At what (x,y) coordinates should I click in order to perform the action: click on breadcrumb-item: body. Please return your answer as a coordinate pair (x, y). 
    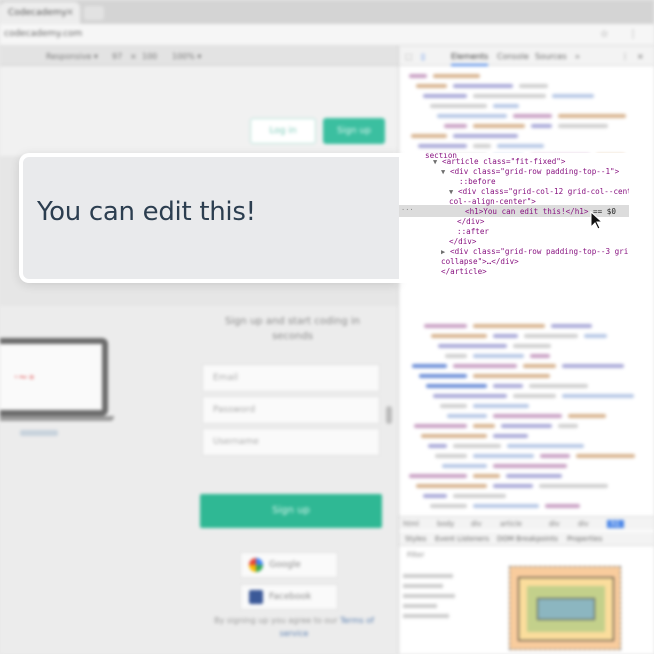
    Looking at the image, I should click on (445, 524).